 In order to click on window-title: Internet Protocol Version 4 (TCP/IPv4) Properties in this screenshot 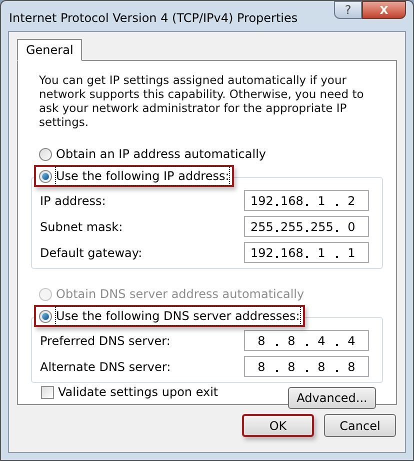, I will do `click(153, 18)`.